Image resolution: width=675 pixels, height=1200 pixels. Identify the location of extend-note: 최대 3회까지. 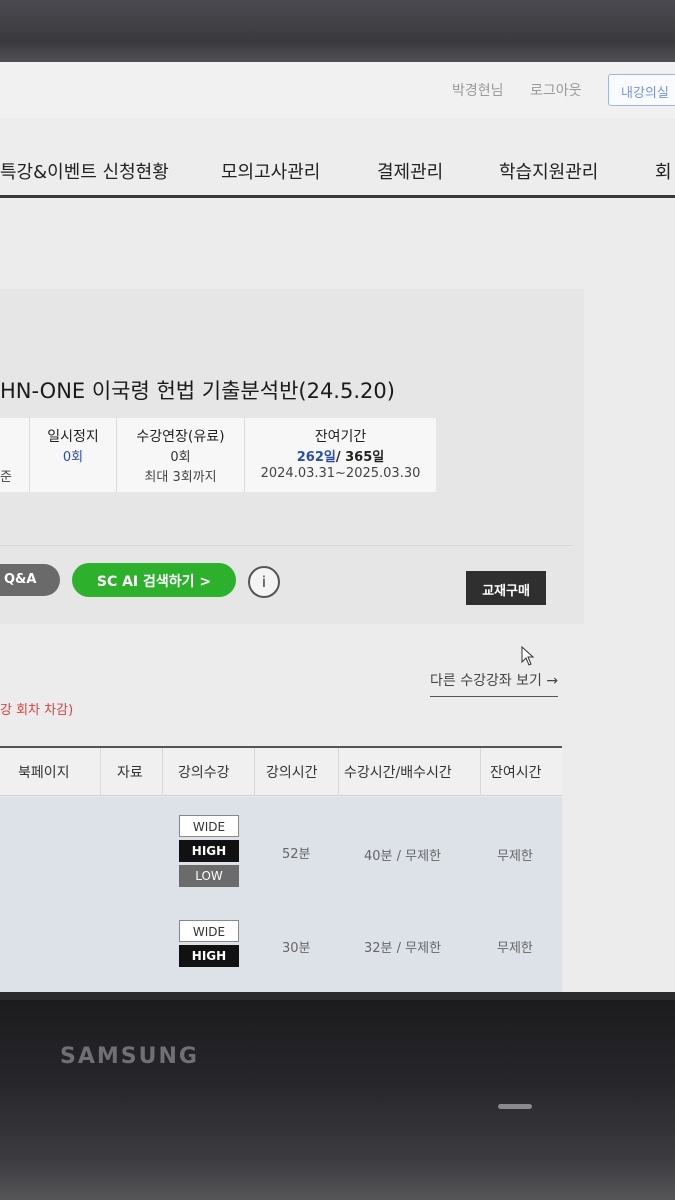
(180, 477).